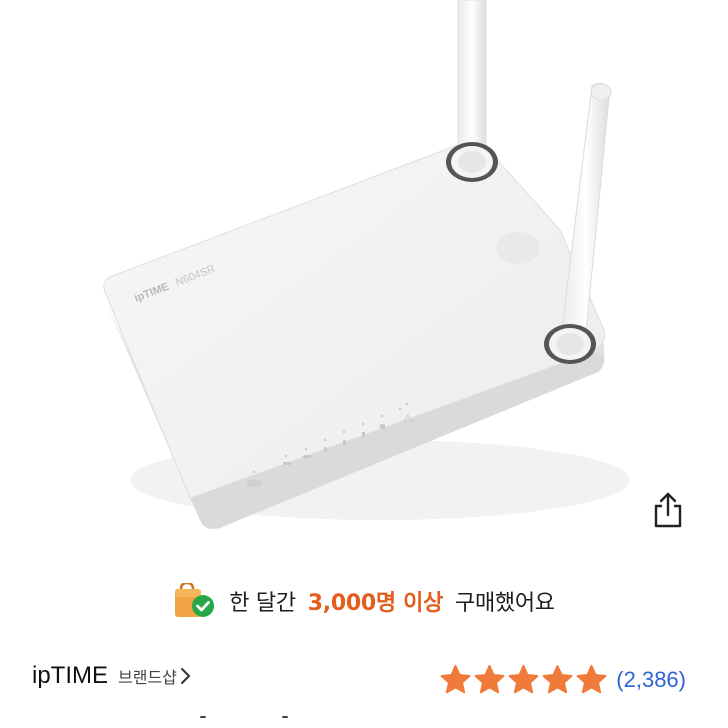 Image resolution: width=728 pixels, height=728 pixels. I want to click on purchase-count-banner: 한 달간 3,000명 이상 구매했어요, so click(364, 601).